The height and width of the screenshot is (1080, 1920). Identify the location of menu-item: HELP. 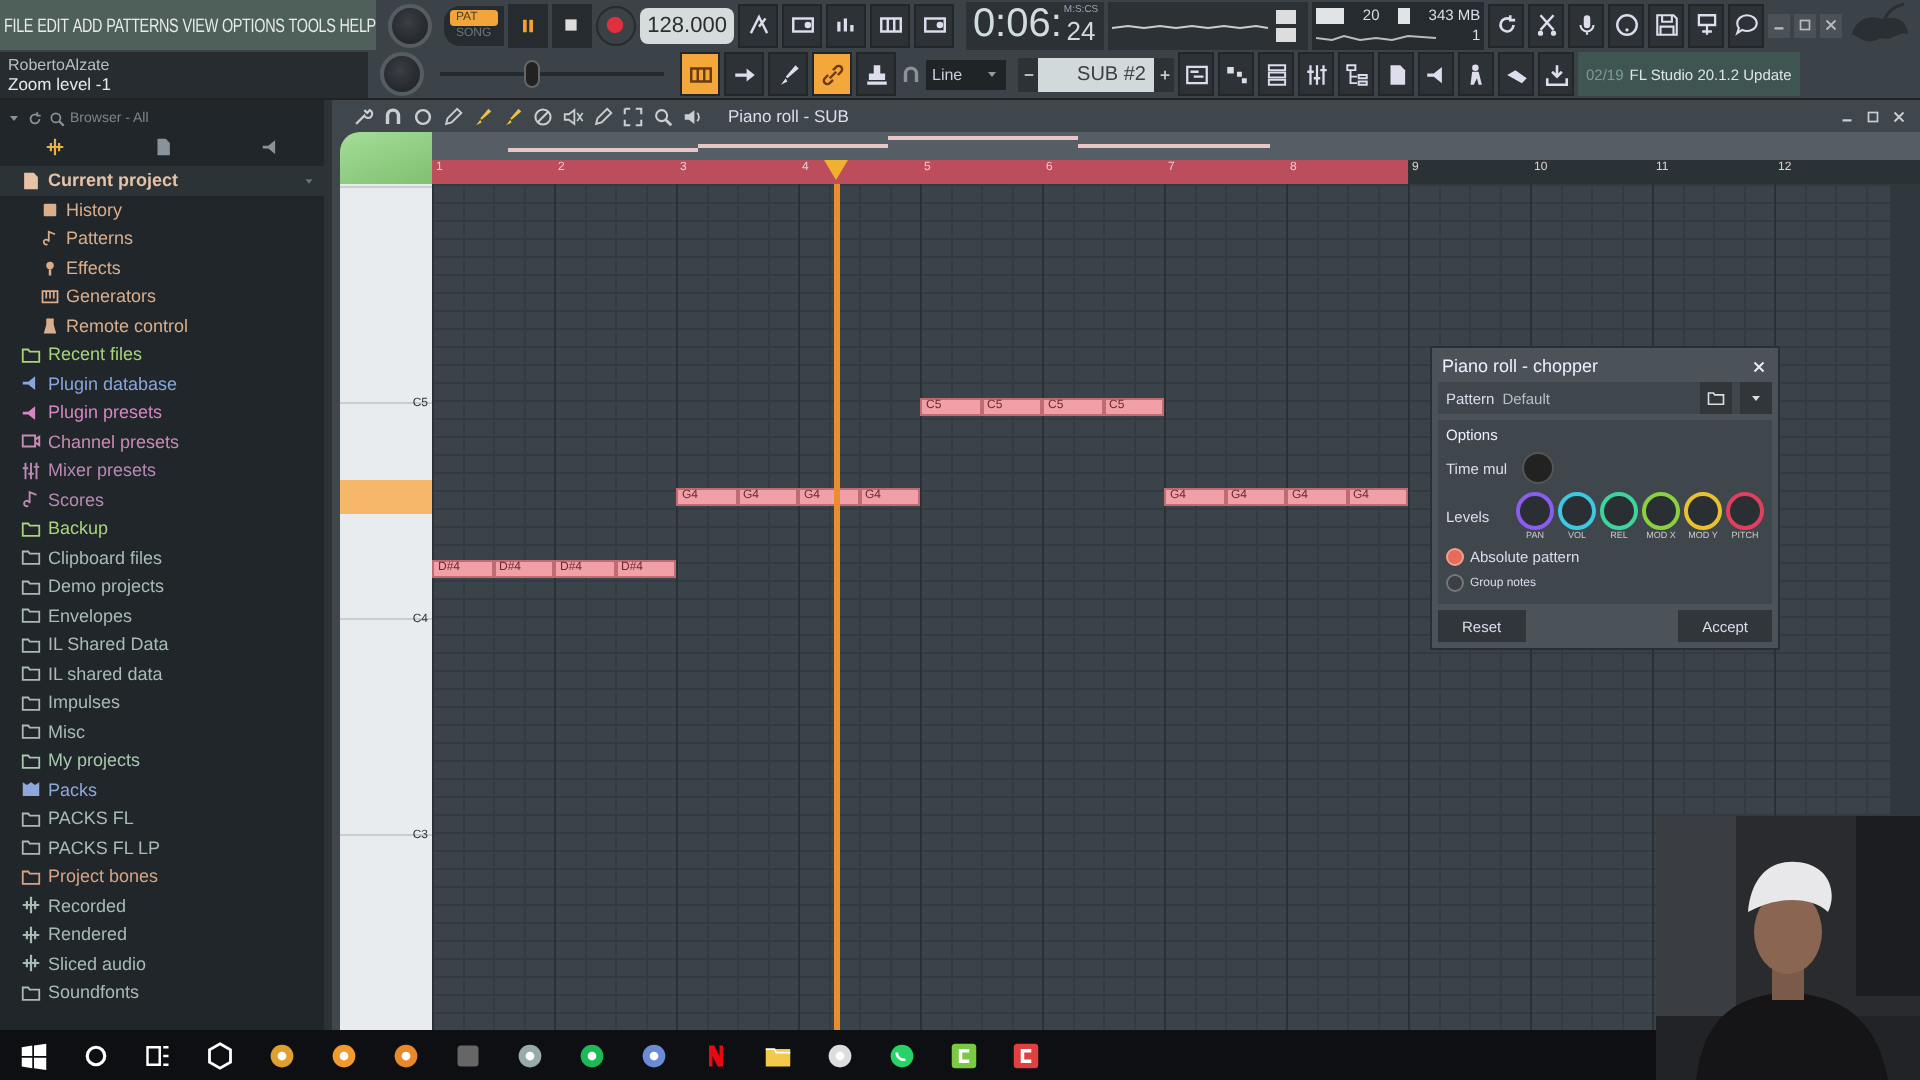
(357, 25).